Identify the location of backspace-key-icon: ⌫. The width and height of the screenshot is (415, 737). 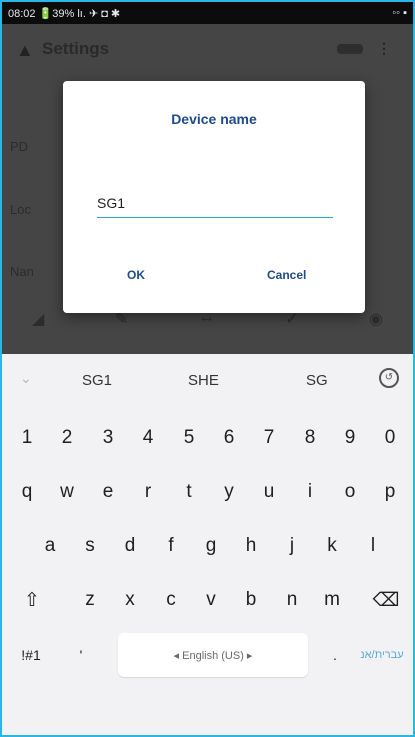
(386, 600).